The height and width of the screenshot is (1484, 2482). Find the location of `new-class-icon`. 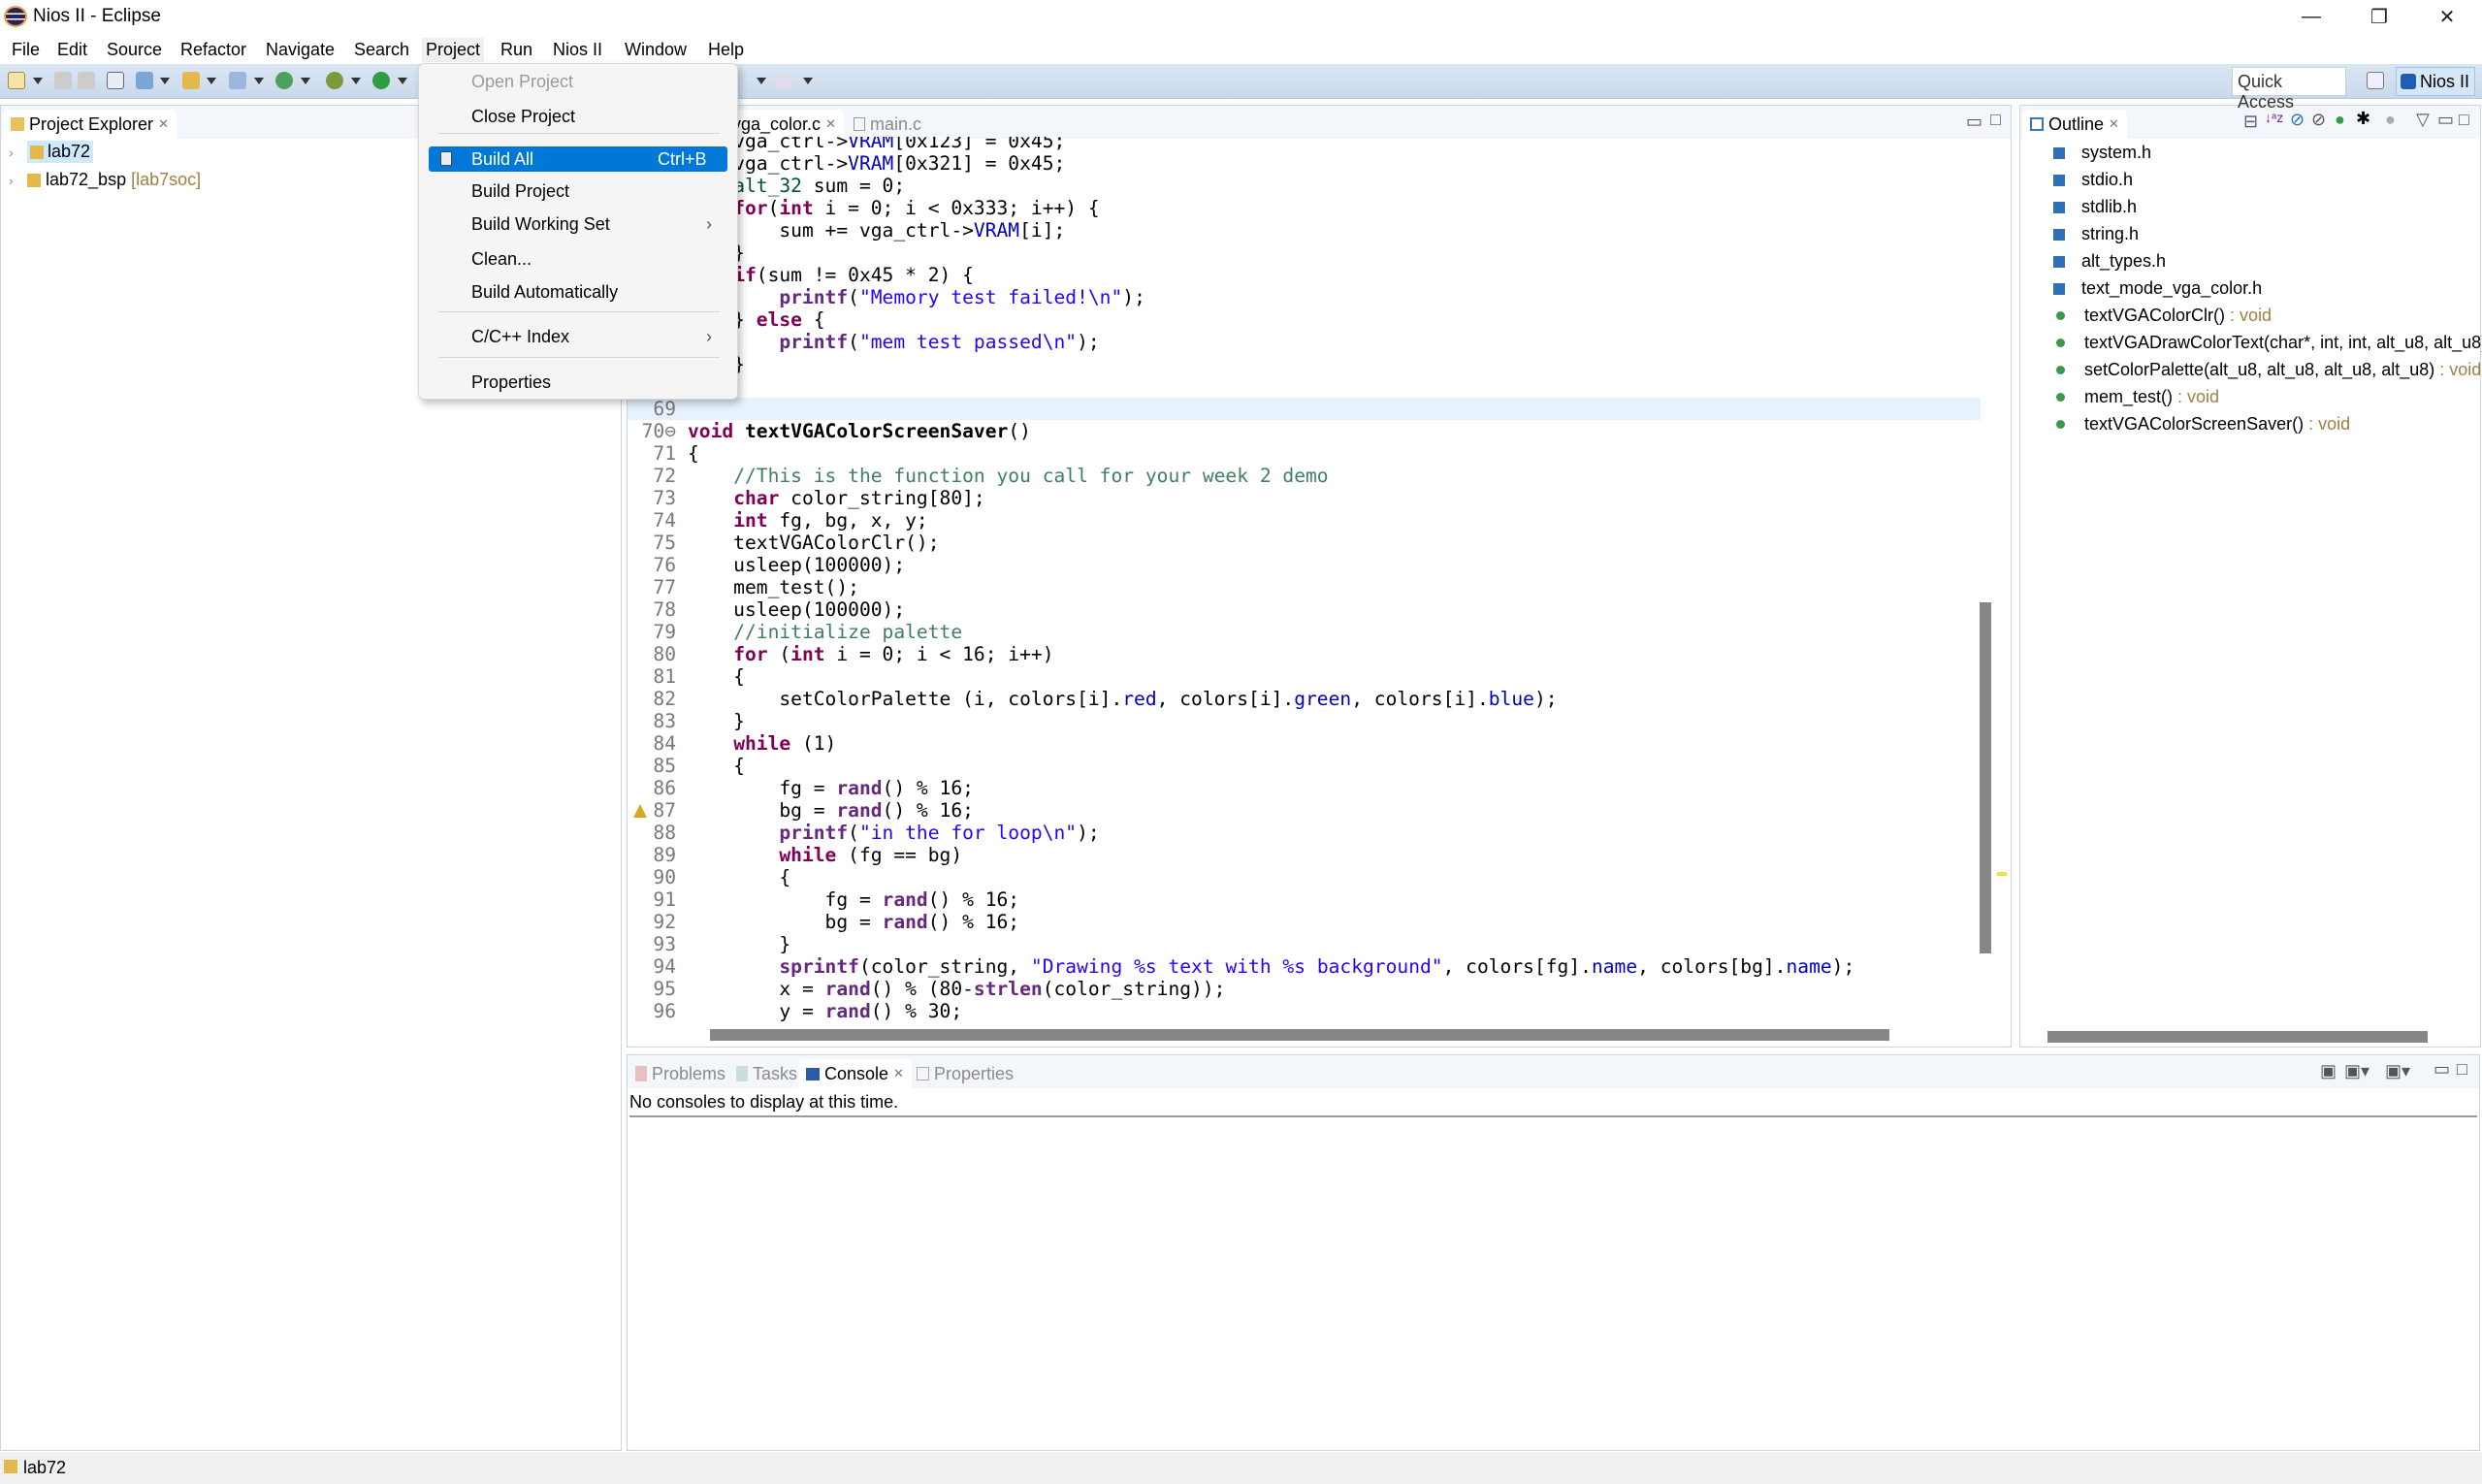

new-class-icon is located at coordinates (237, 80).